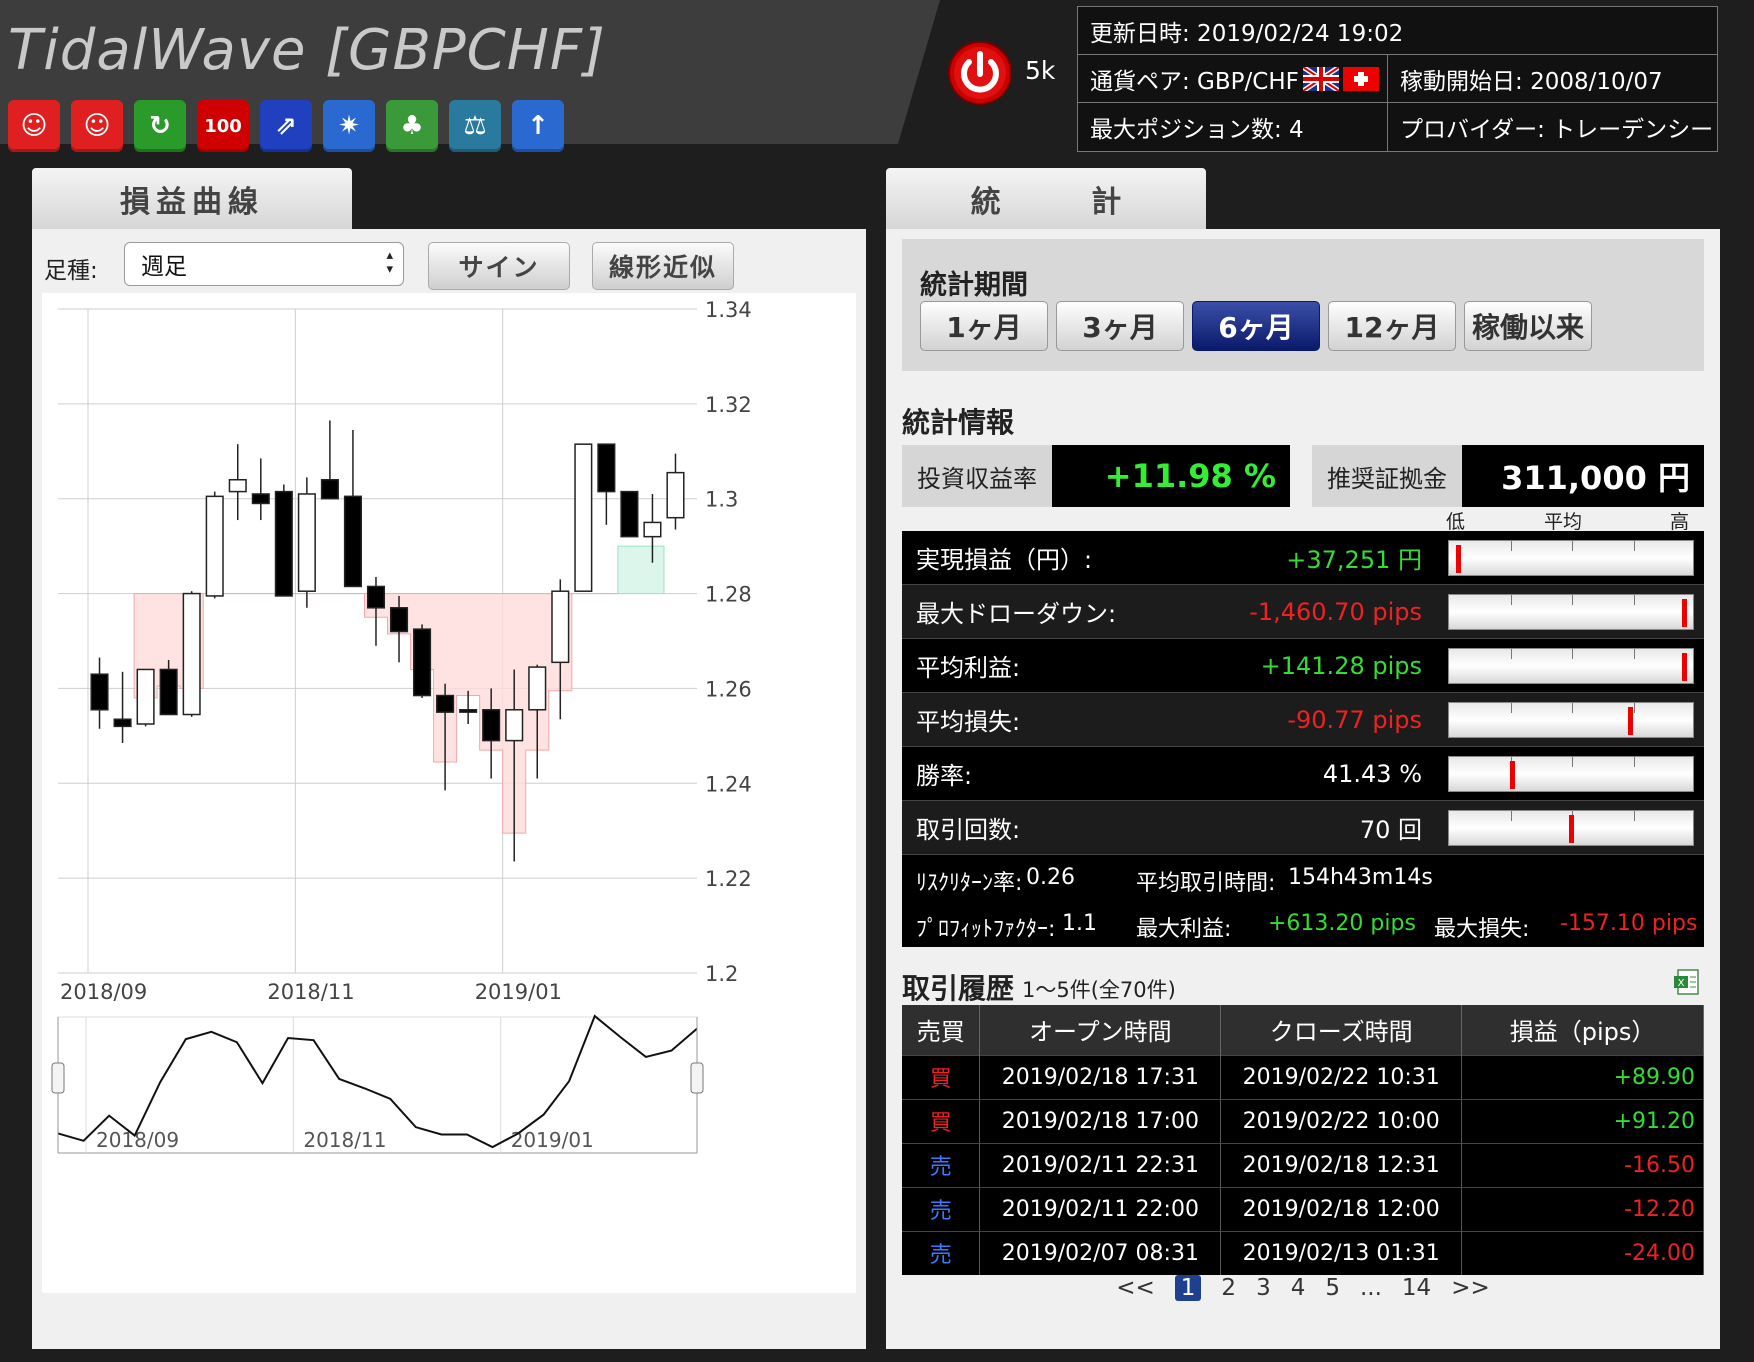 This screenshot has height=1362, width=1754. I want to click on burst-icon: ✷, so click(349, 126).